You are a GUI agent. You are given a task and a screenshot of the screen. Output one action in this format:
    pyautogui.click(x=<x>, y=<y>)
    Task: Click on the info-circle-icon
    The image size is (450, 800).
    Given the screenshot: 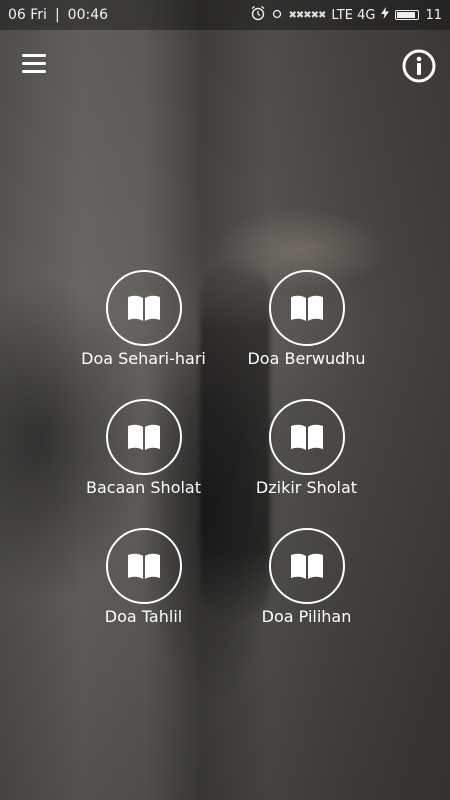 What is the action you would take?
    pyautogui.click(x=419, y=66)
    